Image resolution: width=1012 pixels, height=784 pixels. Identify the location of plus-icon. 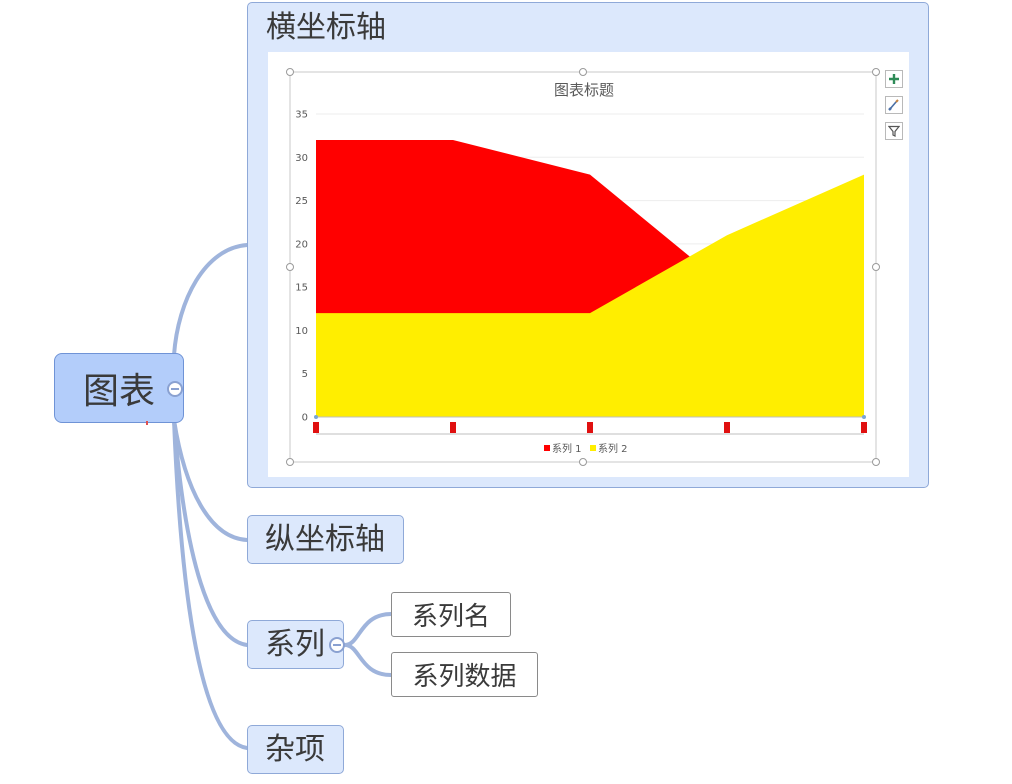
(894, 79).